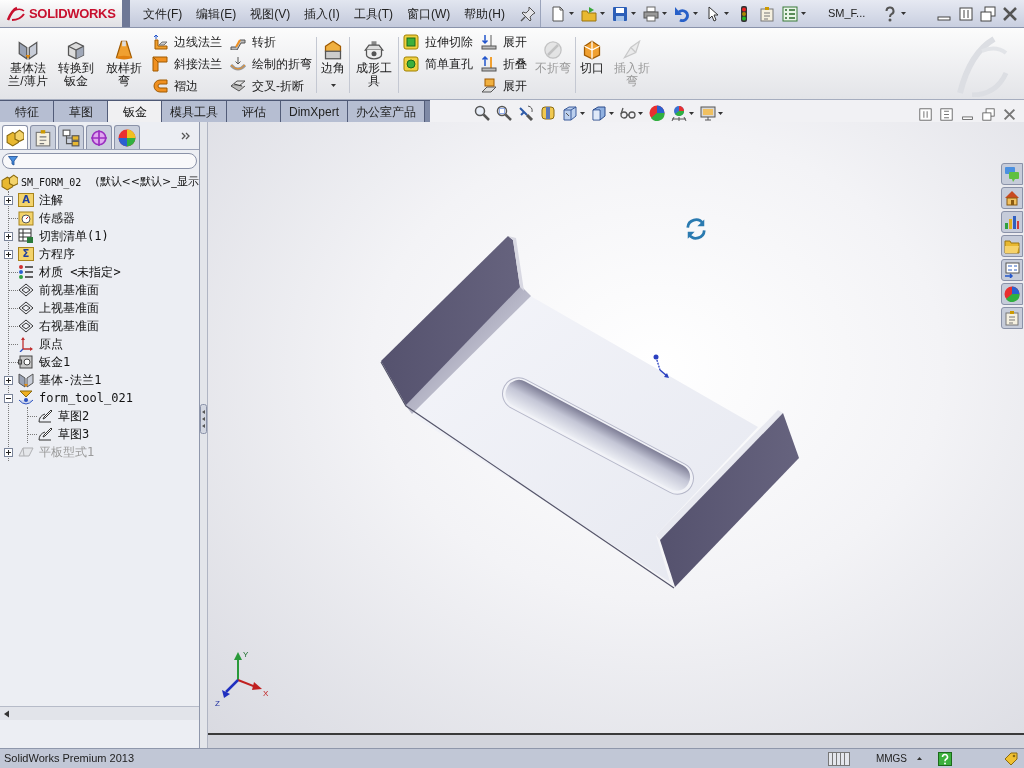 The height and width of the screenshot is (768, 1024). I want to click on menu-item: 文件(F), so click(163, 13).